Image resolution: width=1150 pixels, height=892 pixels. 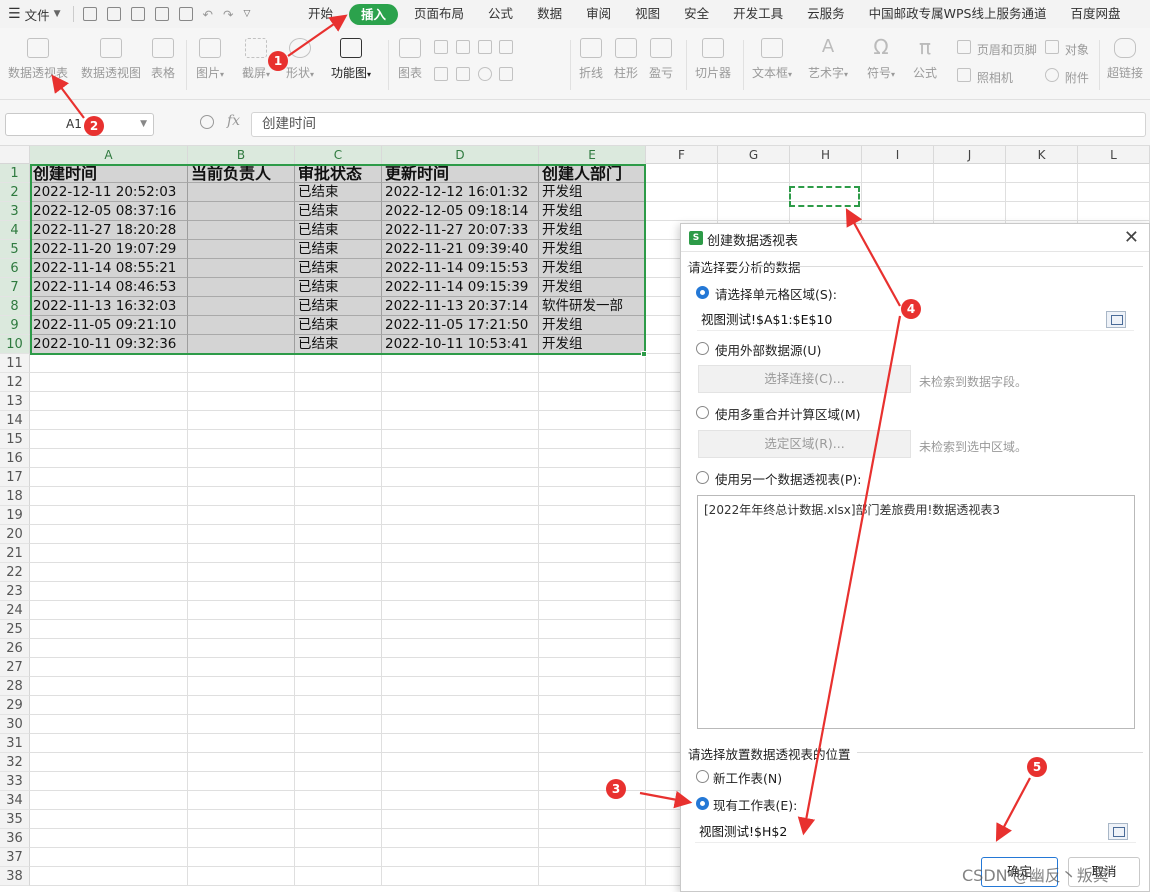 I want to click on grid-cell: 软件研发一部, so click(x=592, y=306).